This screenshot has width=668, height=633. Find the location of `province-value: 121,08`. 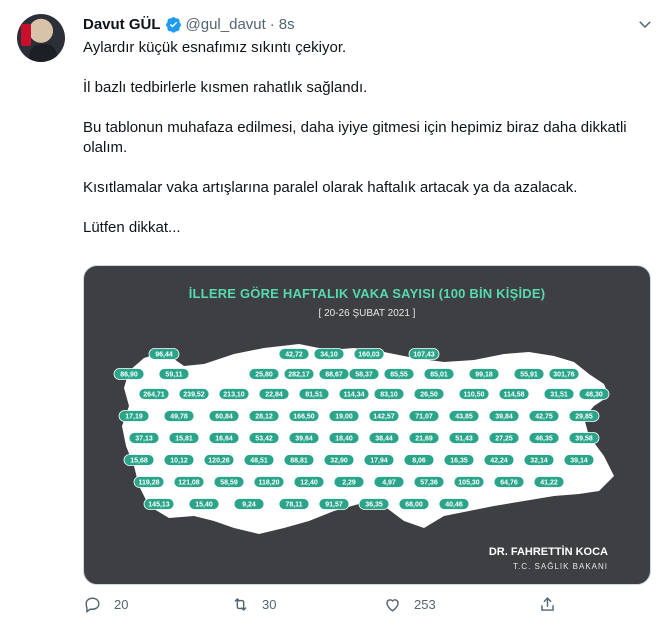

province-value: 121,08 is located at coordinates (189, 483).